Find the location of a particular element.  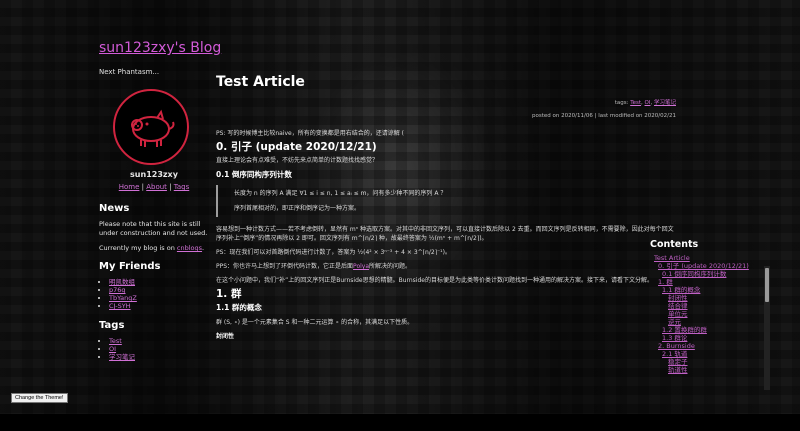

sidebar-nav: Home | About | Tags is located at coordinates (154, 187).